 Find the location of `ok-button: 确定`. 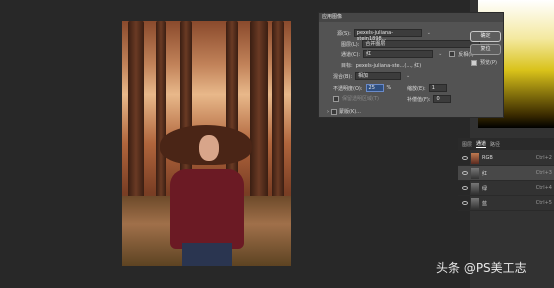

ok-button: 确定 is located at coordinates (485, 36).